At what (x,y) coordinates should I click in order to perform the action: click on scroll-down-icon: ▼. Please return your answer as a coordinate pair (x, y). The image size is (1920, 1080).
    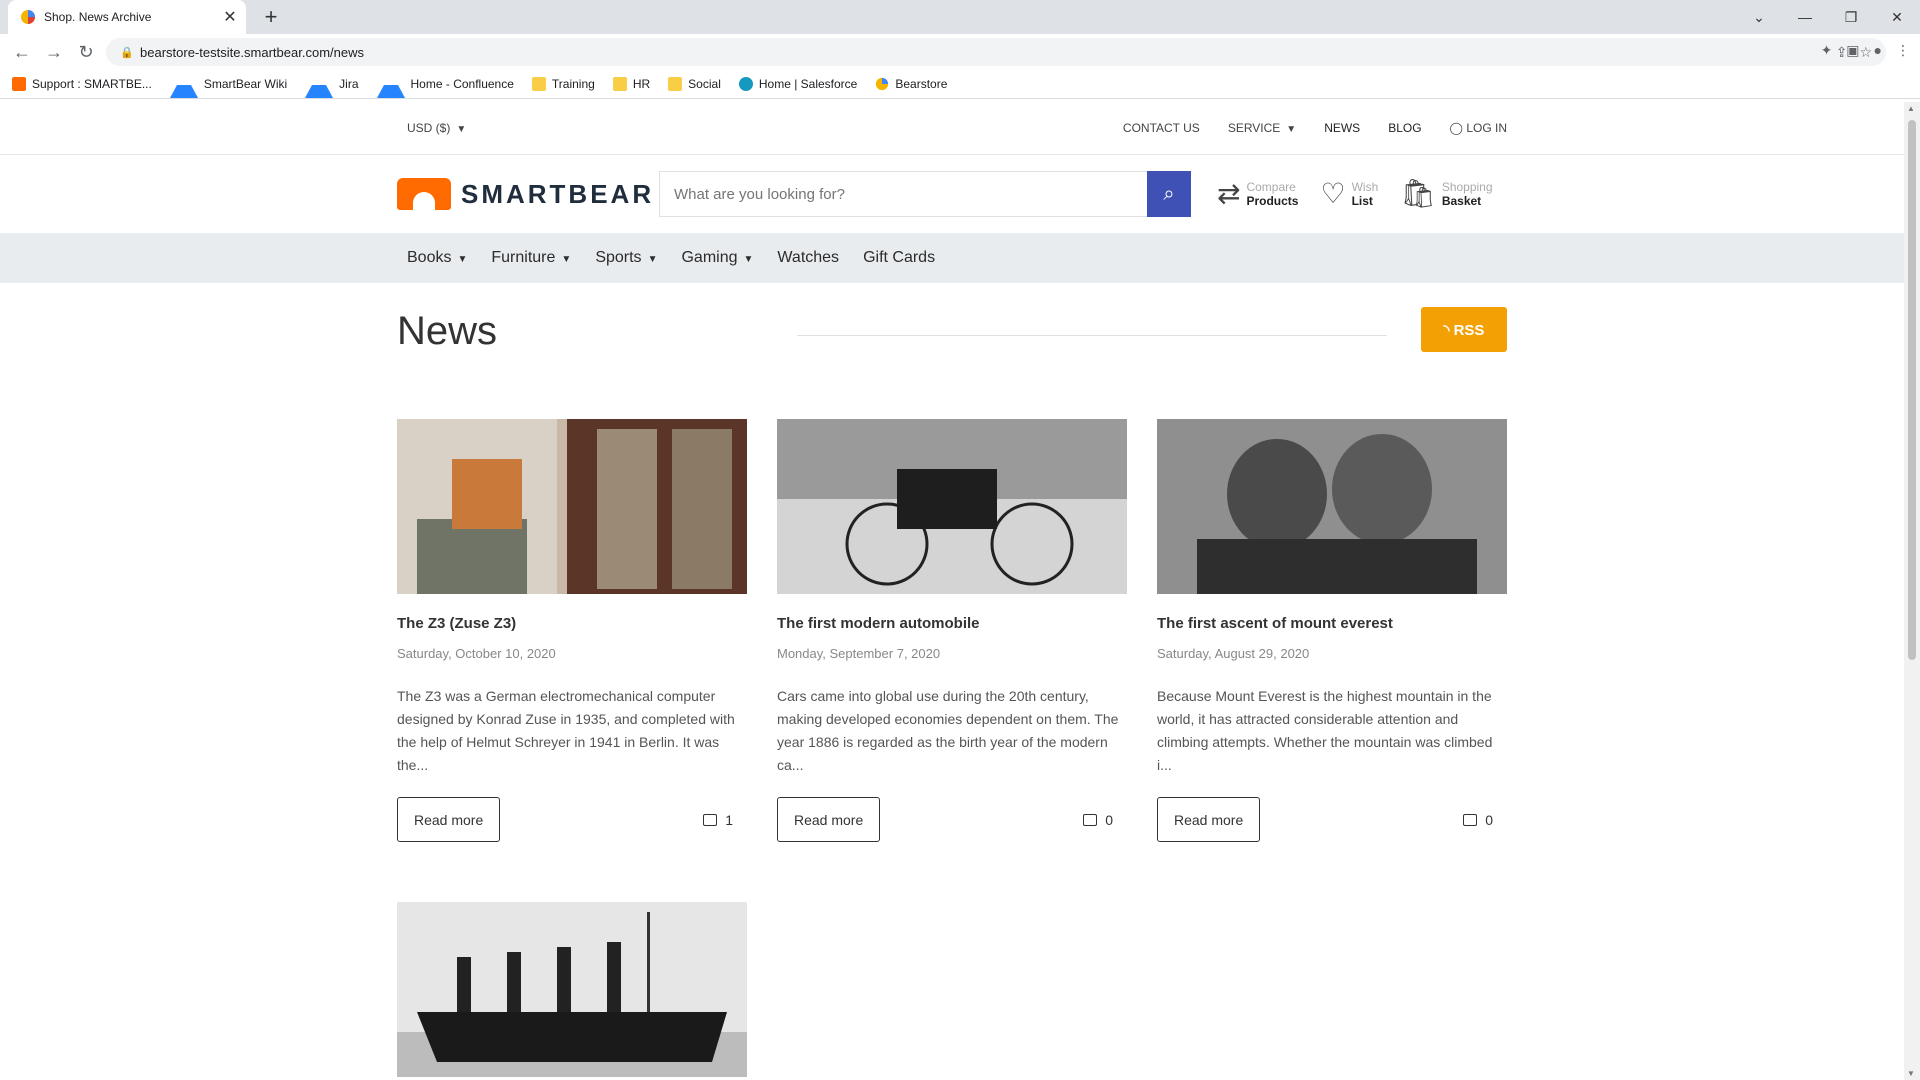
    Looking at the image, I should click on (1911, 1073).